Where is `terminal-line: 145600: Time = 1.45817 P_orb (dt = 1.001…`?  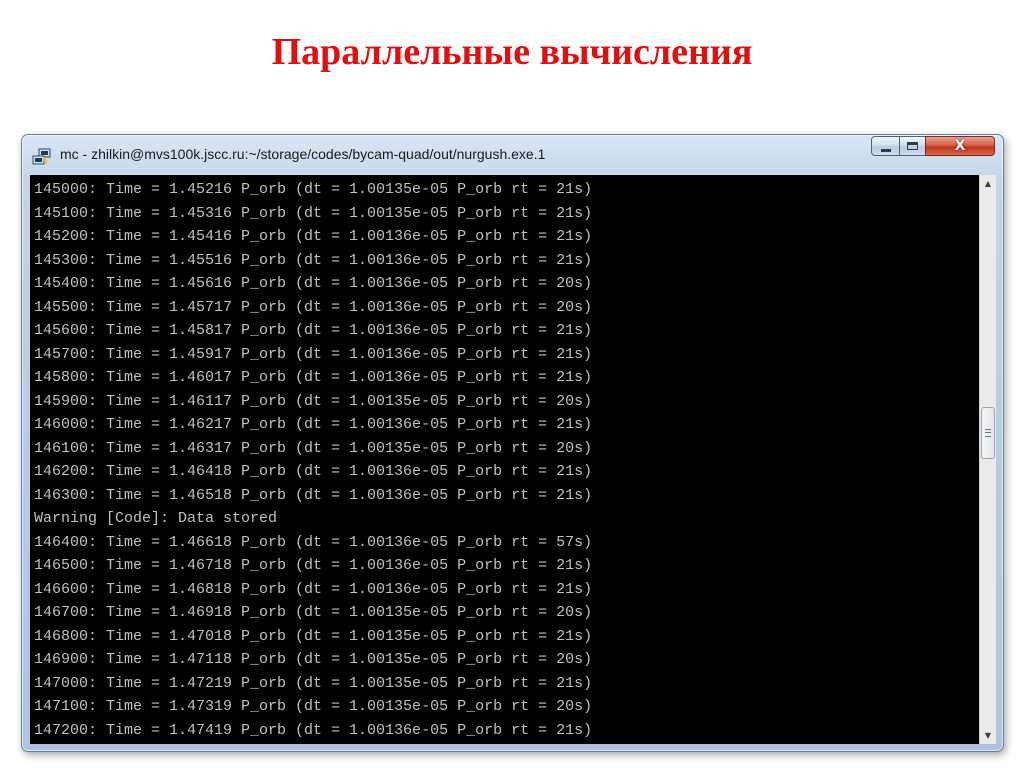
terminal-line: 145600: Time = 1.45817 P_orb (dt = 1.001… is located at coordinates (313, 330).